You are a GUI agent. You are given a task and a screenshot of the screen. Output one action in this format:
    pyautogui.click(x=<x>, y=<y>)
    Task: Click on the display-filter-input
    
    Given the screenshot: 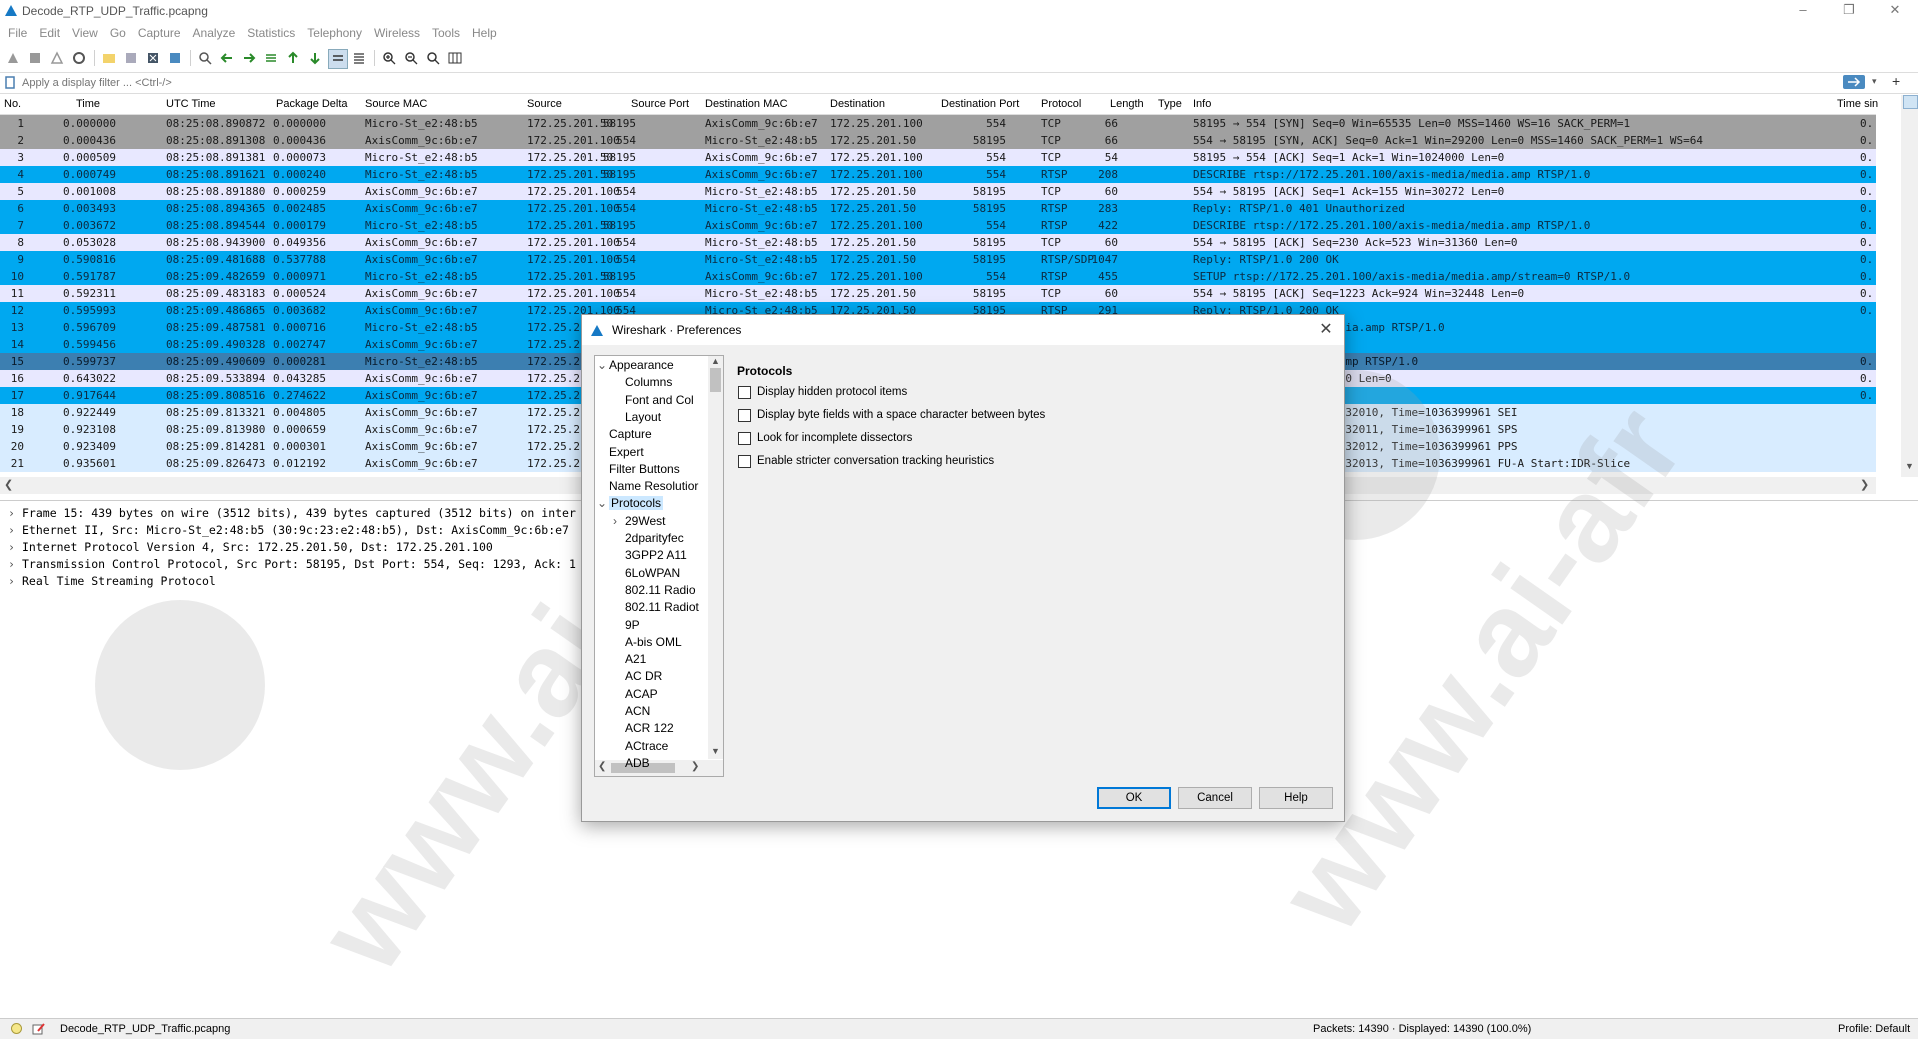 What is the action you would take?
    pyautogui.click(x=932, y=82)
    